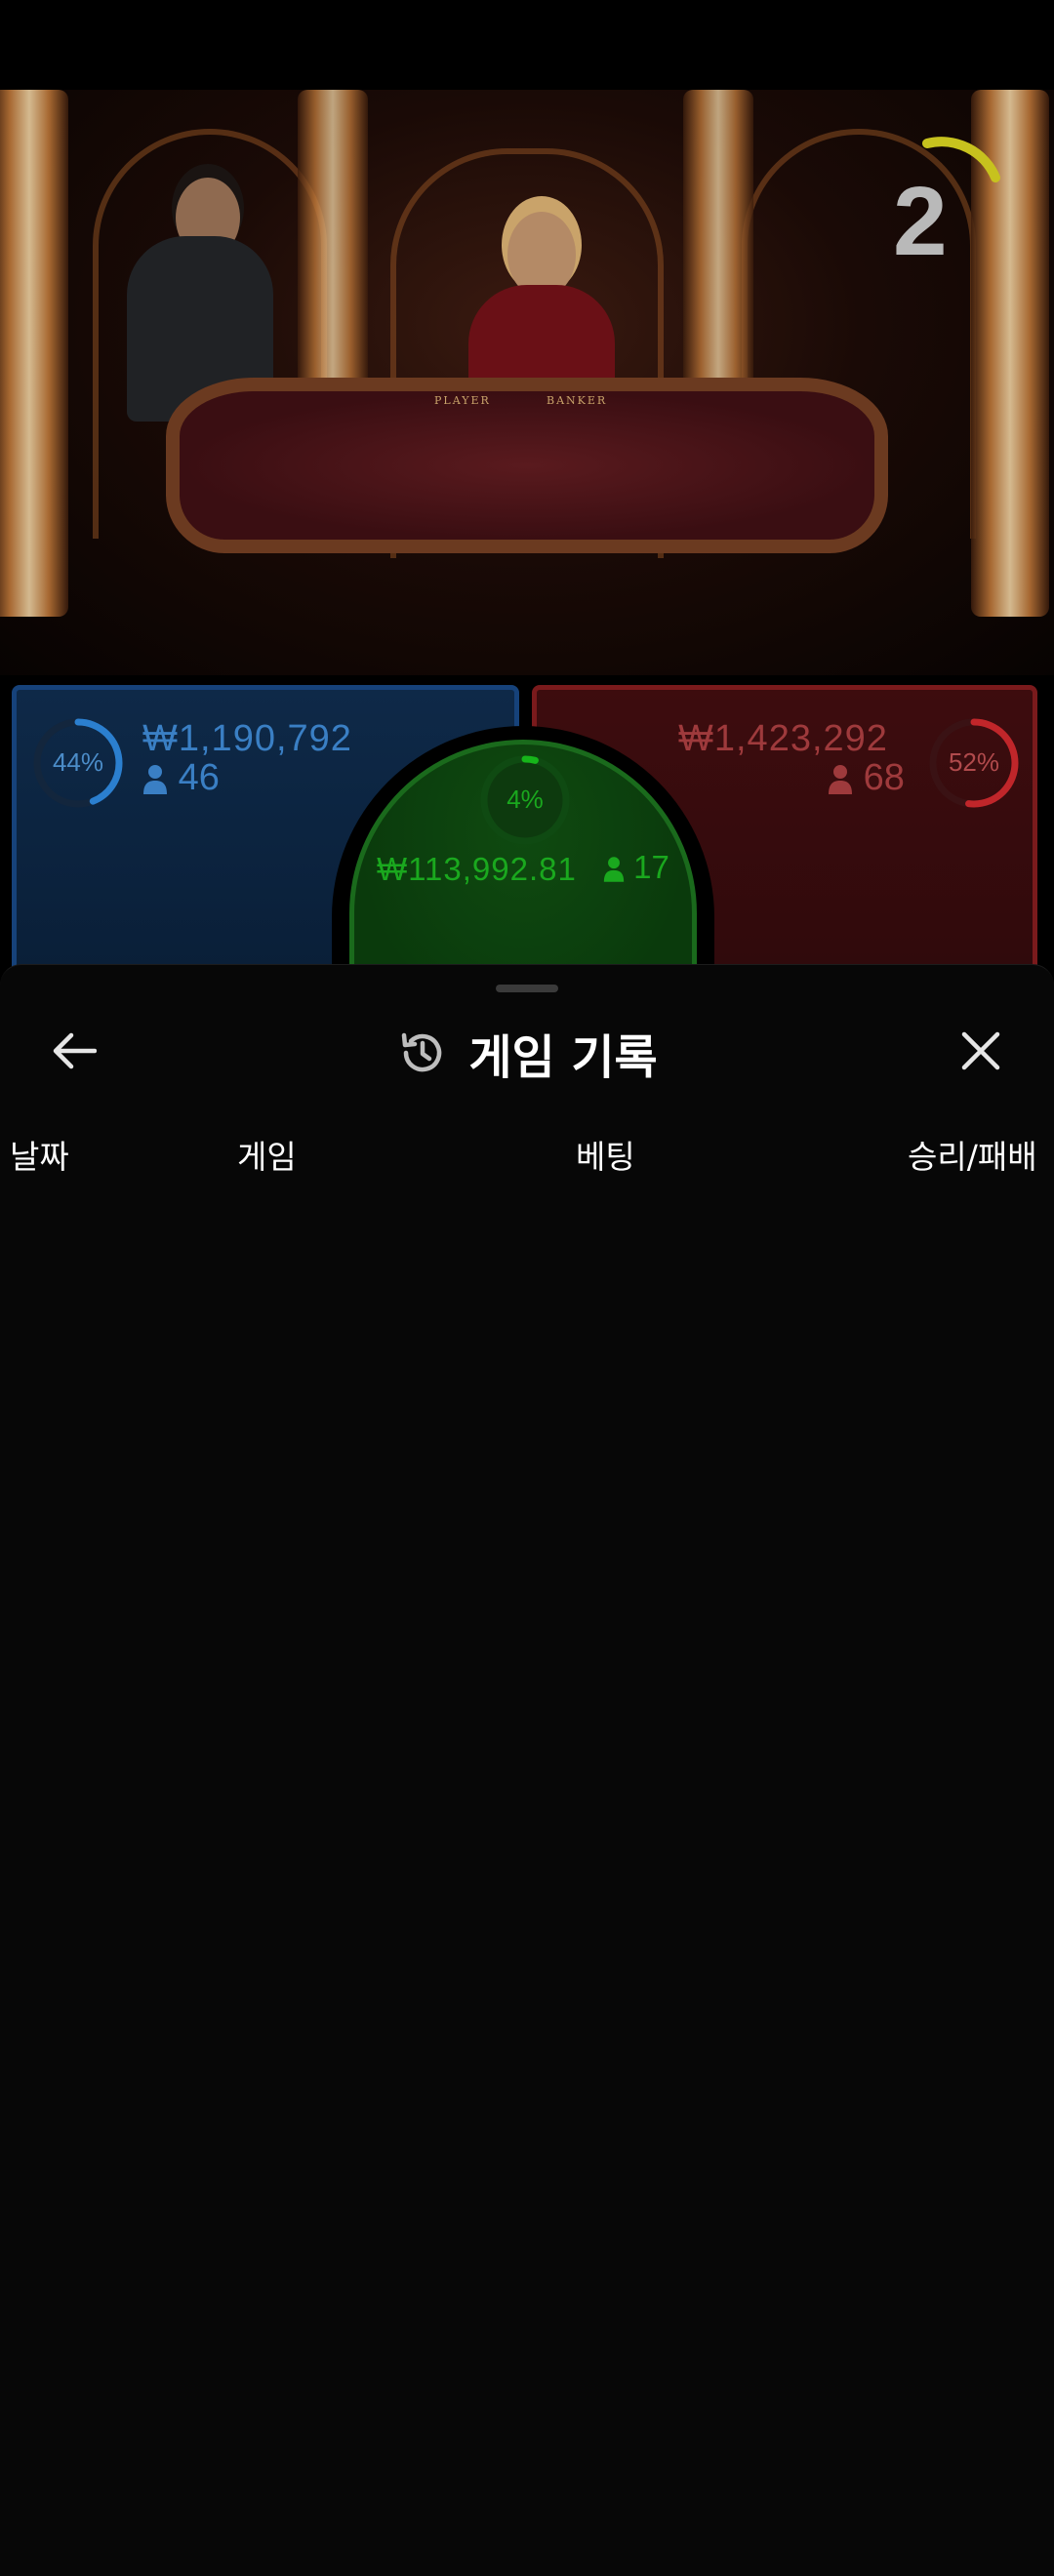  I want to click on tie-amount: ₩113,992.81, so click(477, 869).